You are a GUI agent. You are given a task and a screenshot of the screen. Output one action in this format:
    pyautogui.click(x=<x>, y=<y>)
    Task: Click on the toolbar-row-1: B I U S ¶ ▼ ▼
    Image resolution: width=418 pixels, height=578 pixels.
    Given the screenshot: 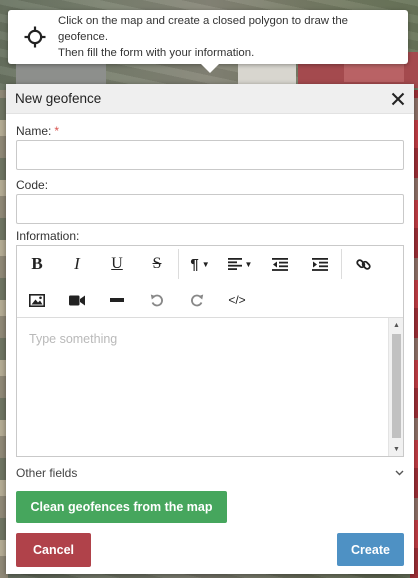 What is the action you would take?
    pyautogui.click(x=200, y=264)
    